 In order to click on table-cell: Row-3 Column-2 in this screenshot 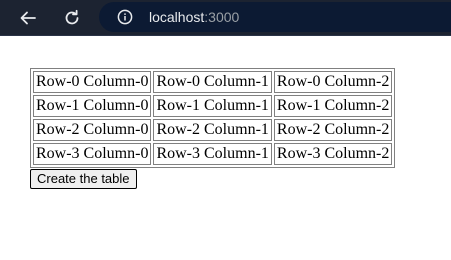, I will do `click(333, 154)`.